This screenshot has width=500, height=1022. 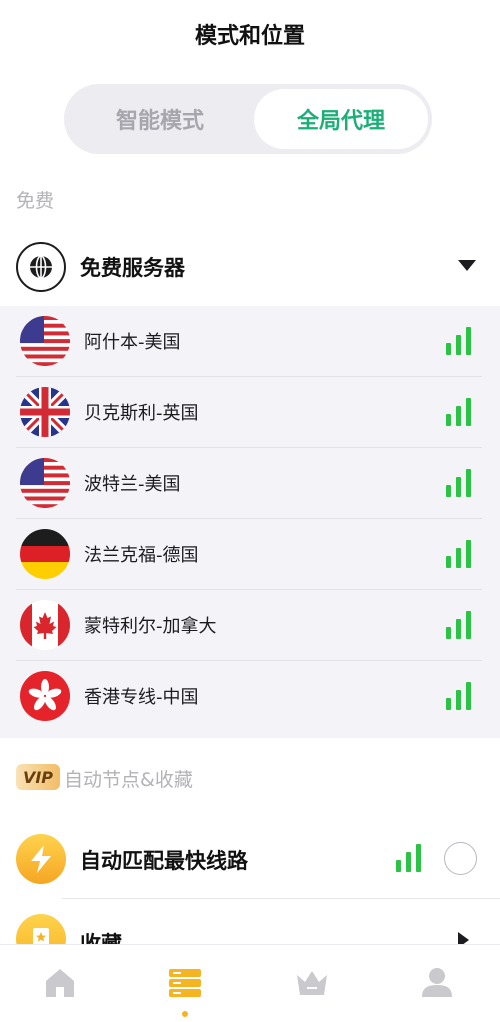 I want to click on server-name: 贝克斯利-英国, so click(x=141, y=413).